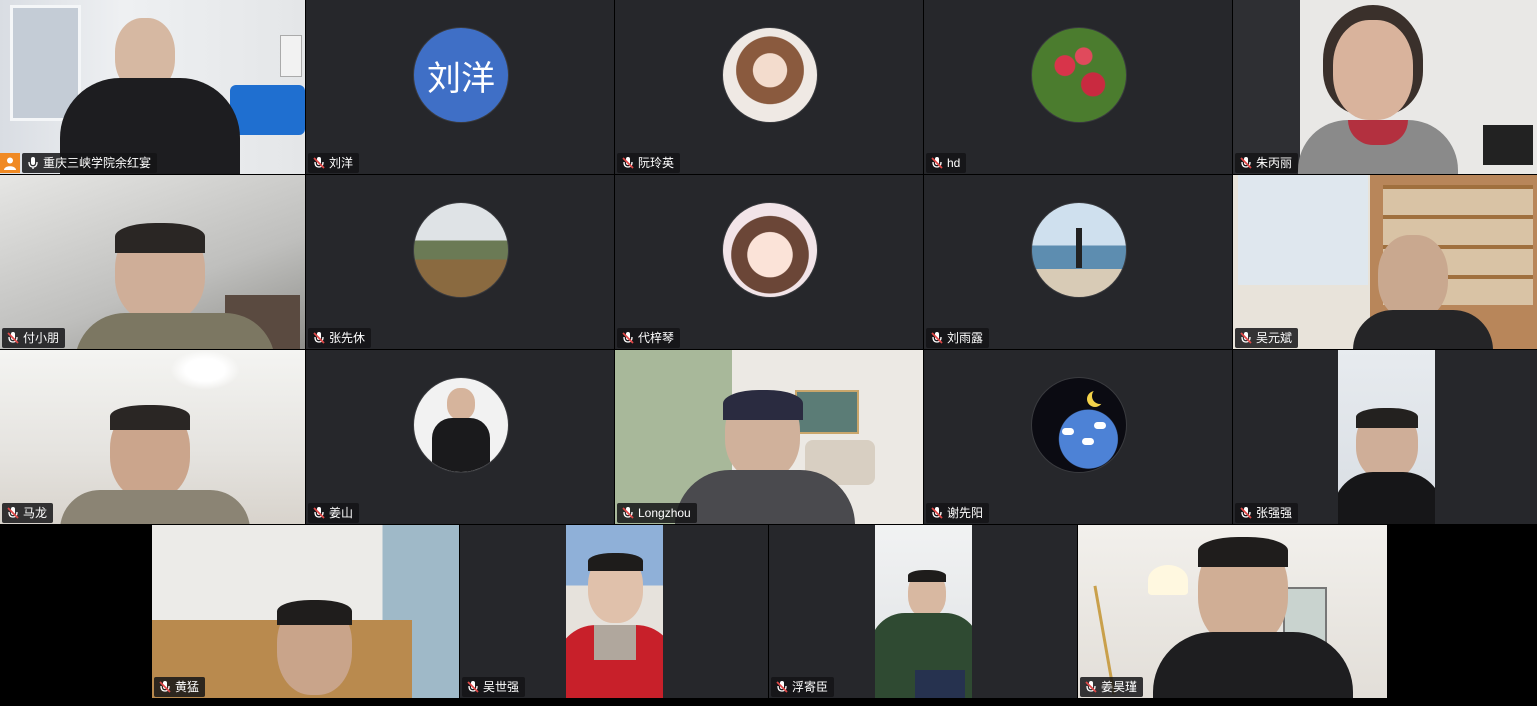  What do you see at coordinates (1119, 687) in the screenshot?
I see `participant-name: 姜昊瑾` at bounding box center [1119, 687].